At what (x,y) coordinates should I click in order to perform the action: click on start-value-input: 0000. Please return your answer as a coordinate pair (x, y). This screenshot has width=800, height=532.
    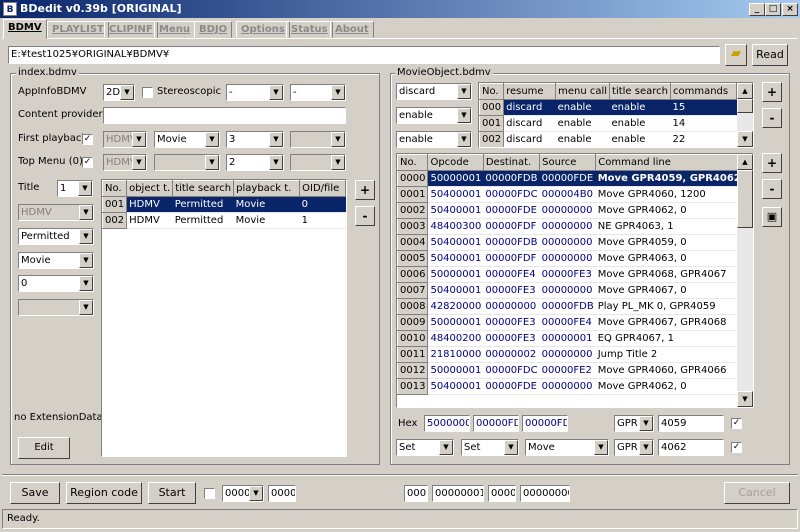
    Looking at the image, I should click on (282, 493).